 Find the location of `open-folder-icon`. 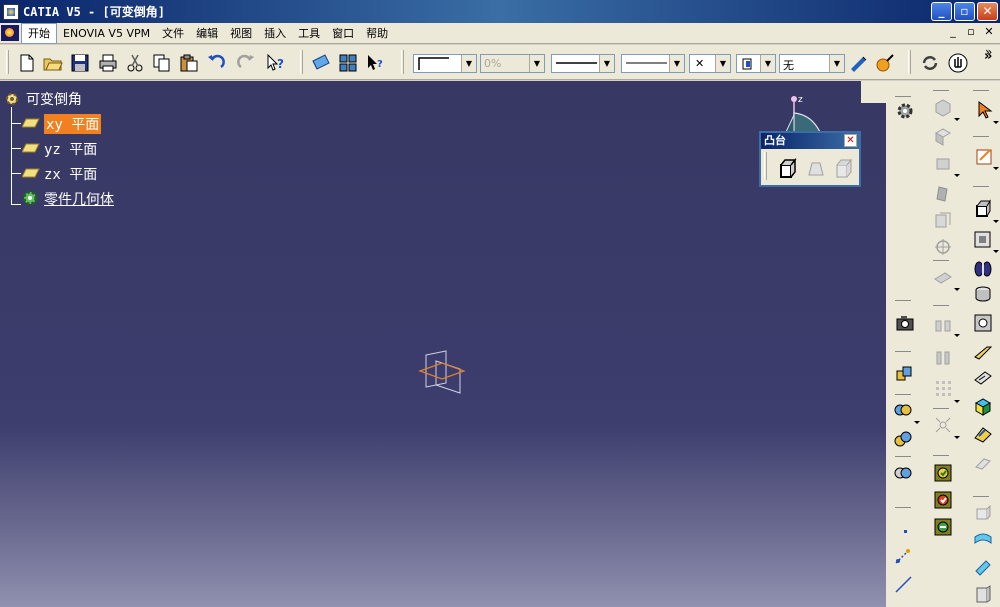

open-folder-icon is located at coordinates (53, 63).